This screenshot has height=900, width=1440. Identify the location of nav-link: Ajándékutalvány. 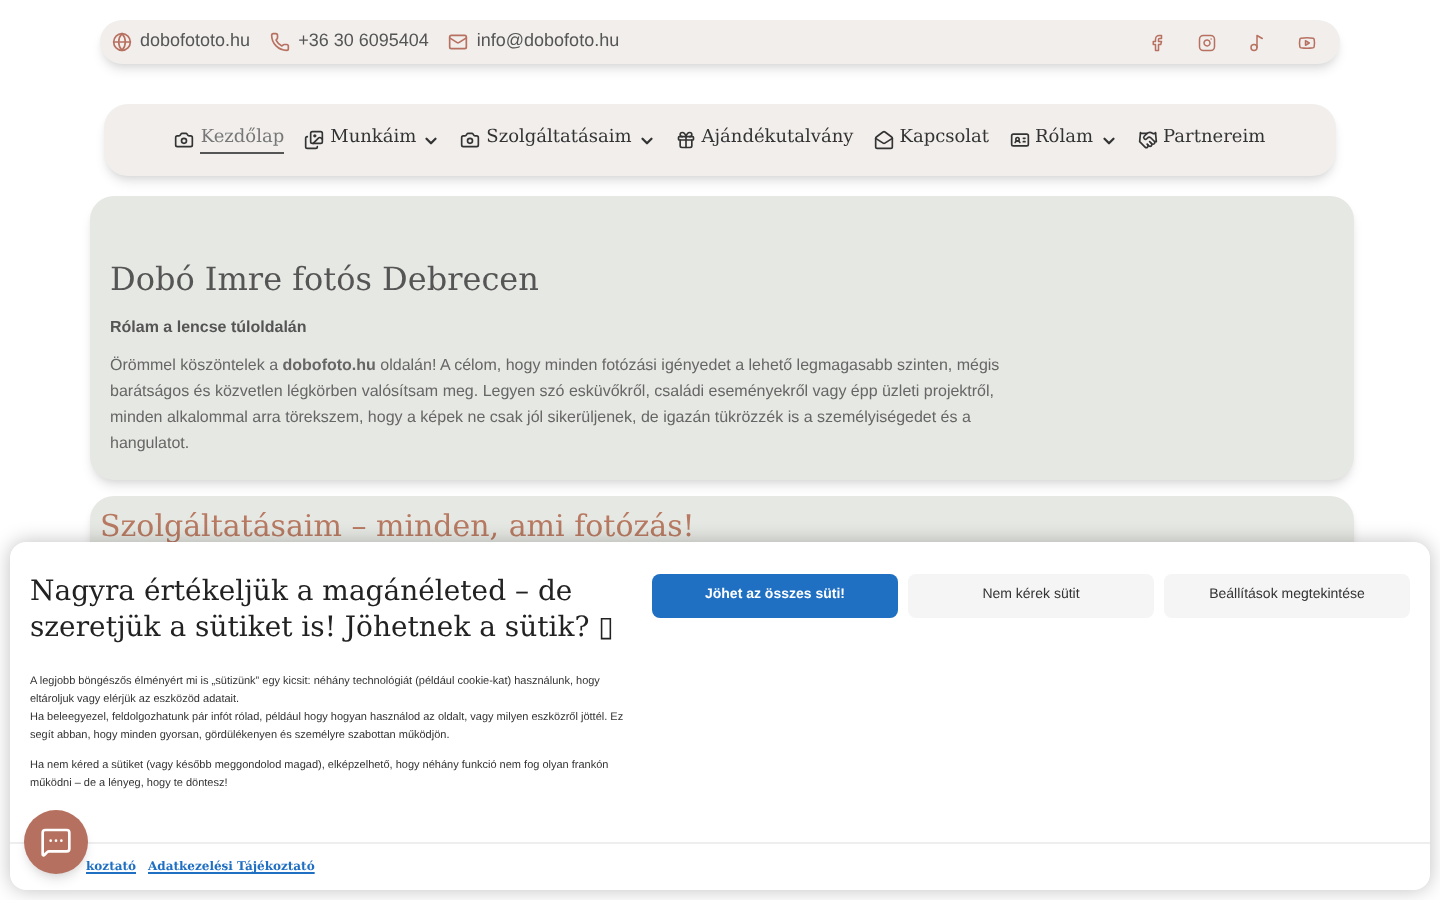
(777, 140).